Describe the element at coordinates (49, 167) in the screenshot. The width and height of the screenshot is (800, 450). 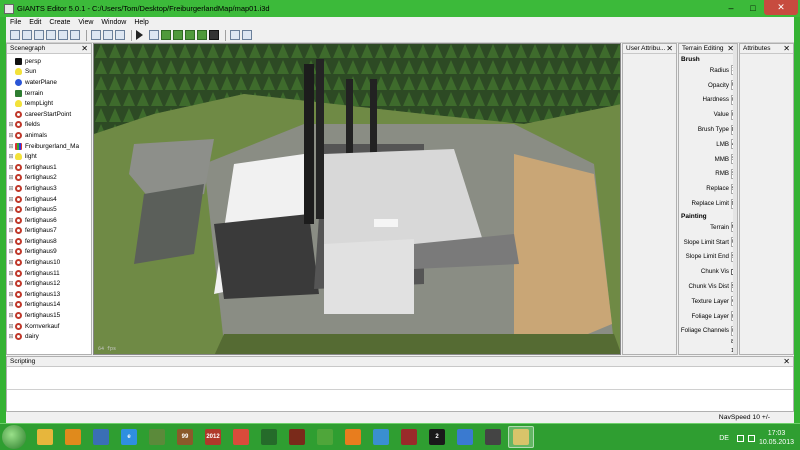
I see `scenegraph-item: ⊞ fertighaus1` at that location.